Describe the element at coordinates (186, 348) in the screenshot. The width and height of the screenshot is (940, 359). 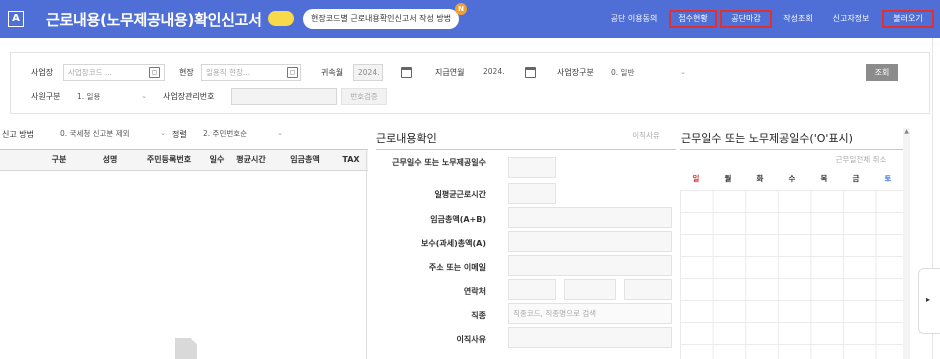
I see `empty-document-icon` at that location.